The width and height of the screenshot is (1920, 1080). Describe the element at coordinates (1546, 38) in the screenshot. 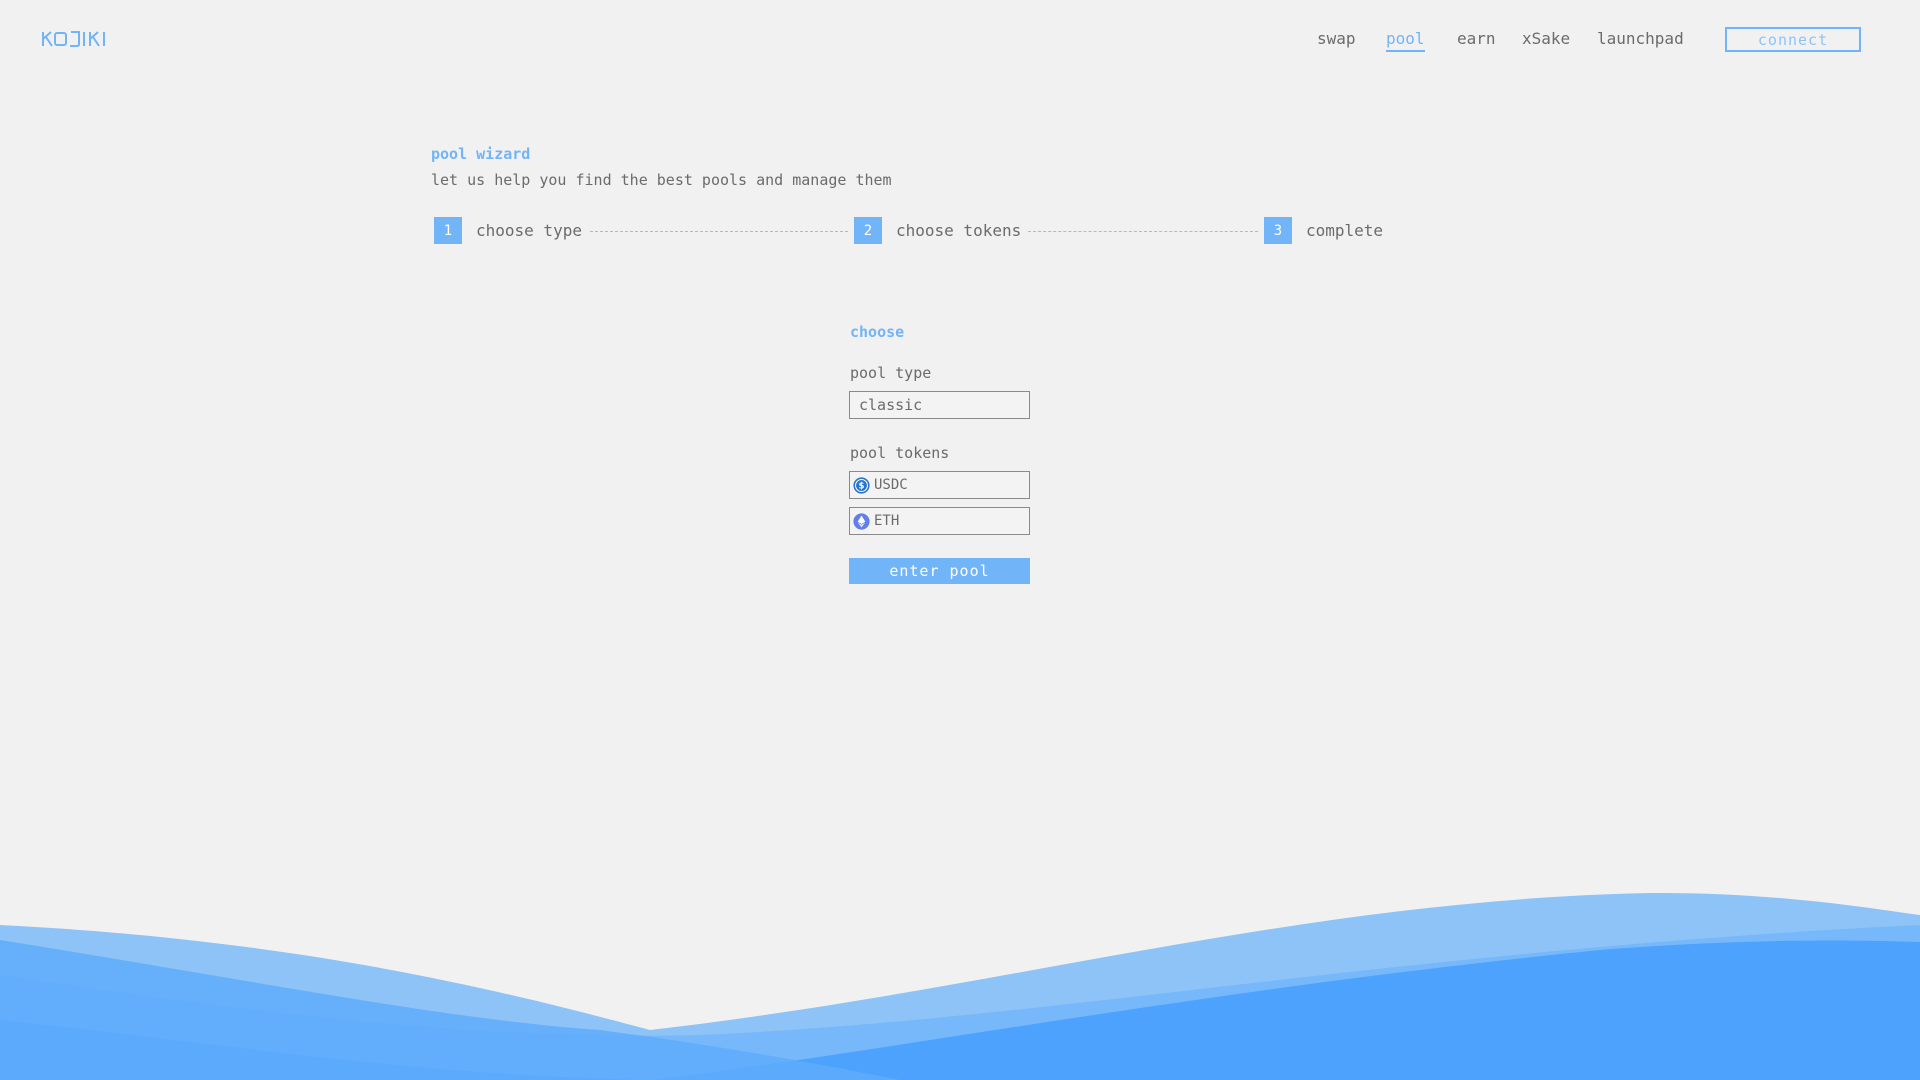

I see `nav-xsake: xSake` at that location.